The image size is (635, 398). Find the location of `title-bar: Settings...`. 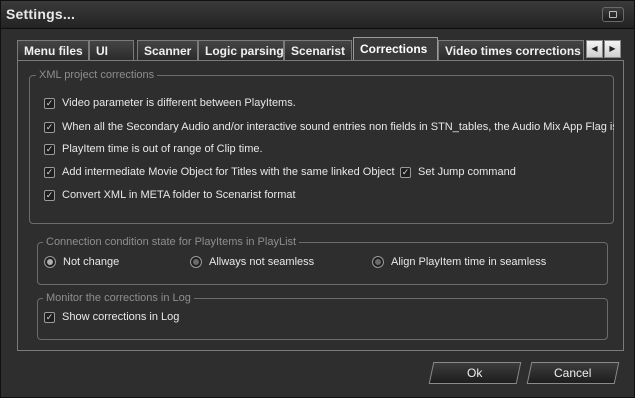

title-bar: Settings... is located at coordinates (317, 15).